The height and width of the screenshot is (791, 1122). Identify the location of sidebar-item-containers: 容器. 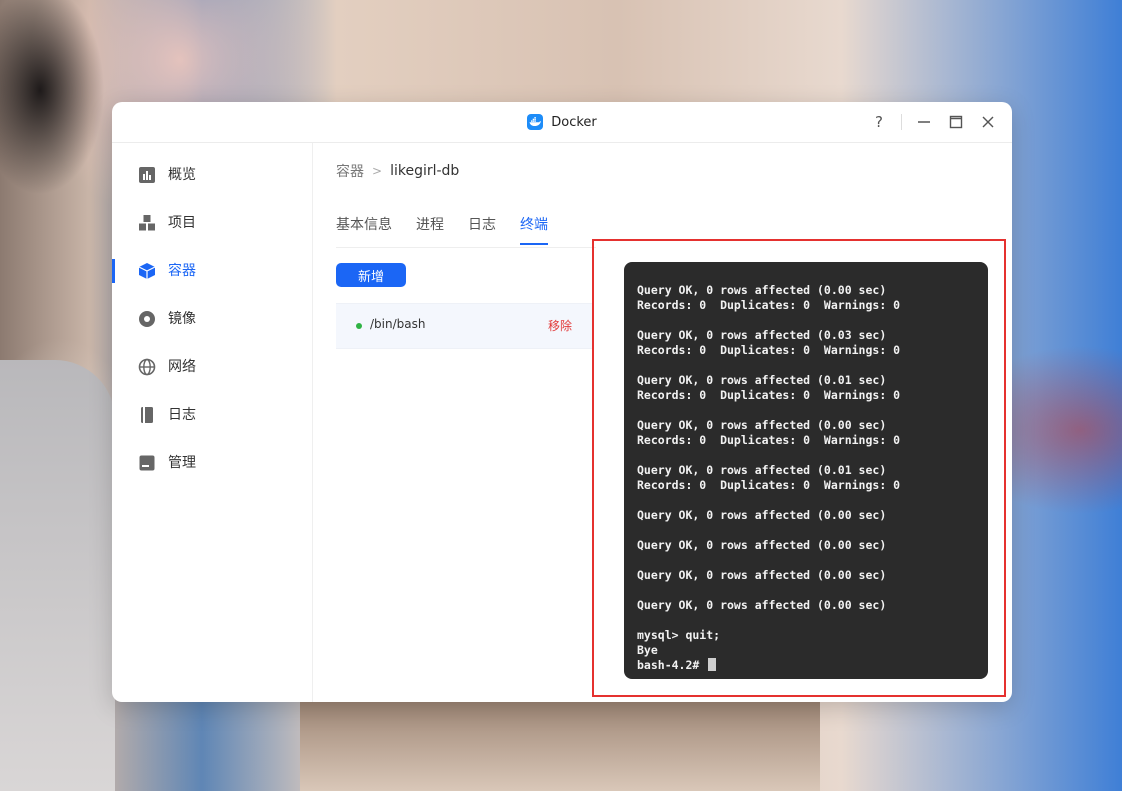
(212, 271).